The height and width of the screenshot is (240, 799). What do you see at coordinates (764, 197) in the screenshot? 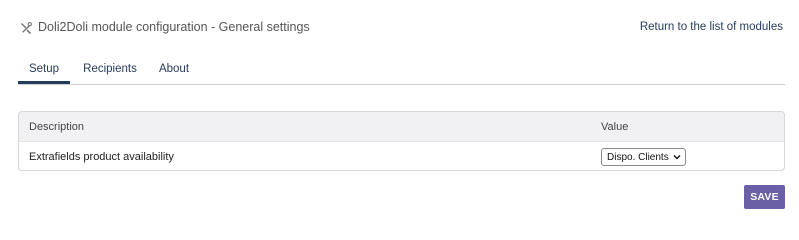
I see `save-button: SAVE` at bounding box center [764, 197].